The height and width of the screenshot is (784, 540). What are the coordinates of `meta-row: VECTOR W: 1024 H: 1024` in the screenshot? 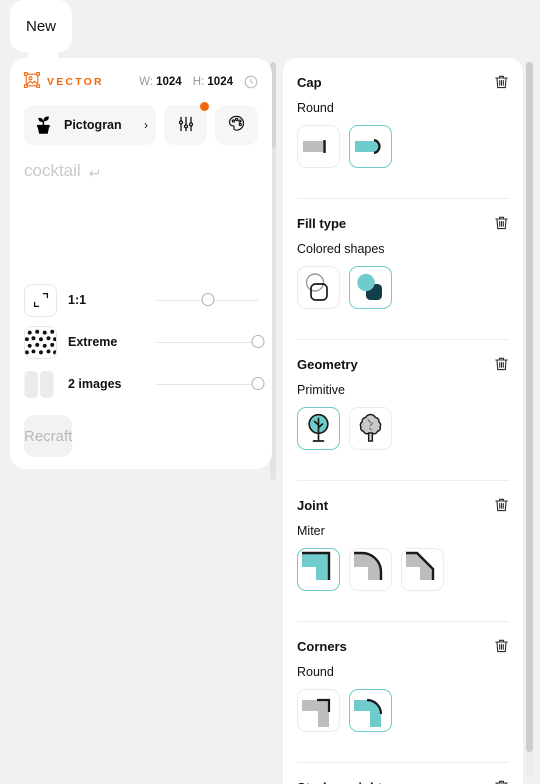 It's located at (141, 82).